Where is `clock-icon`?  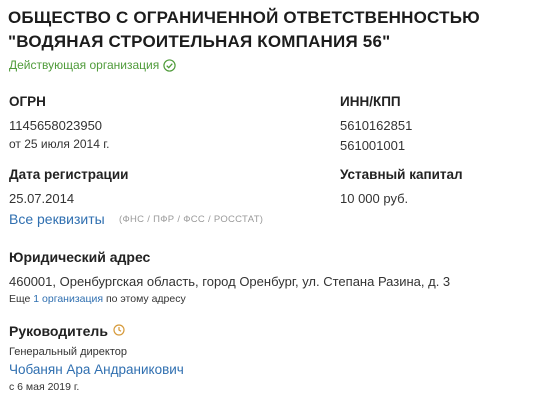 clock-icon is located at coordinates (119, 331).